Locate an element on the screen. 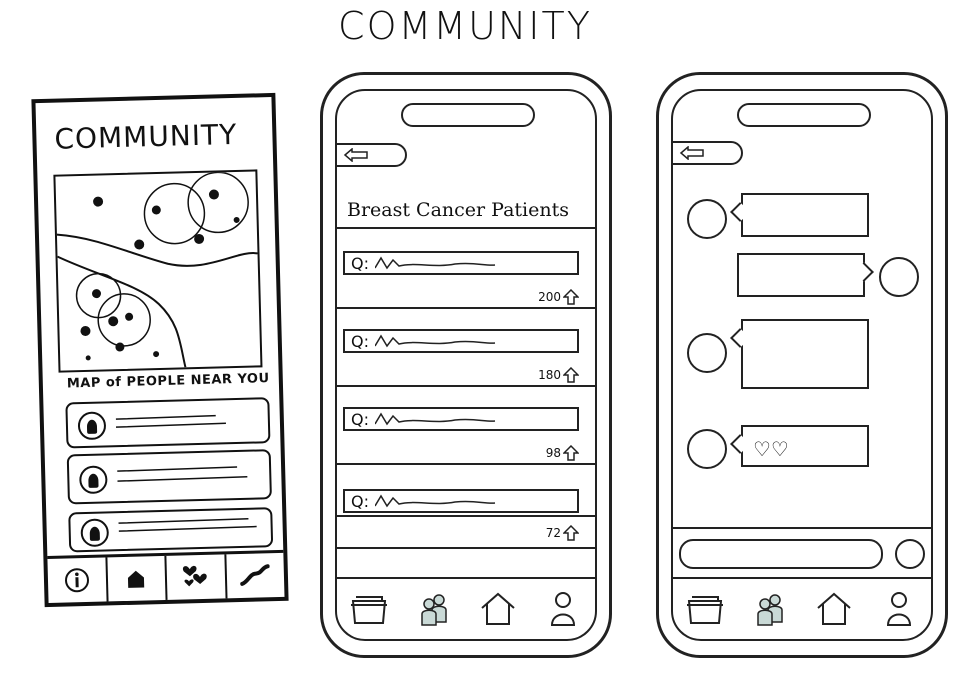 The image size is (970, 680). chat-bubble-incoming: ♡♡ is located at coordinates (805, 446).